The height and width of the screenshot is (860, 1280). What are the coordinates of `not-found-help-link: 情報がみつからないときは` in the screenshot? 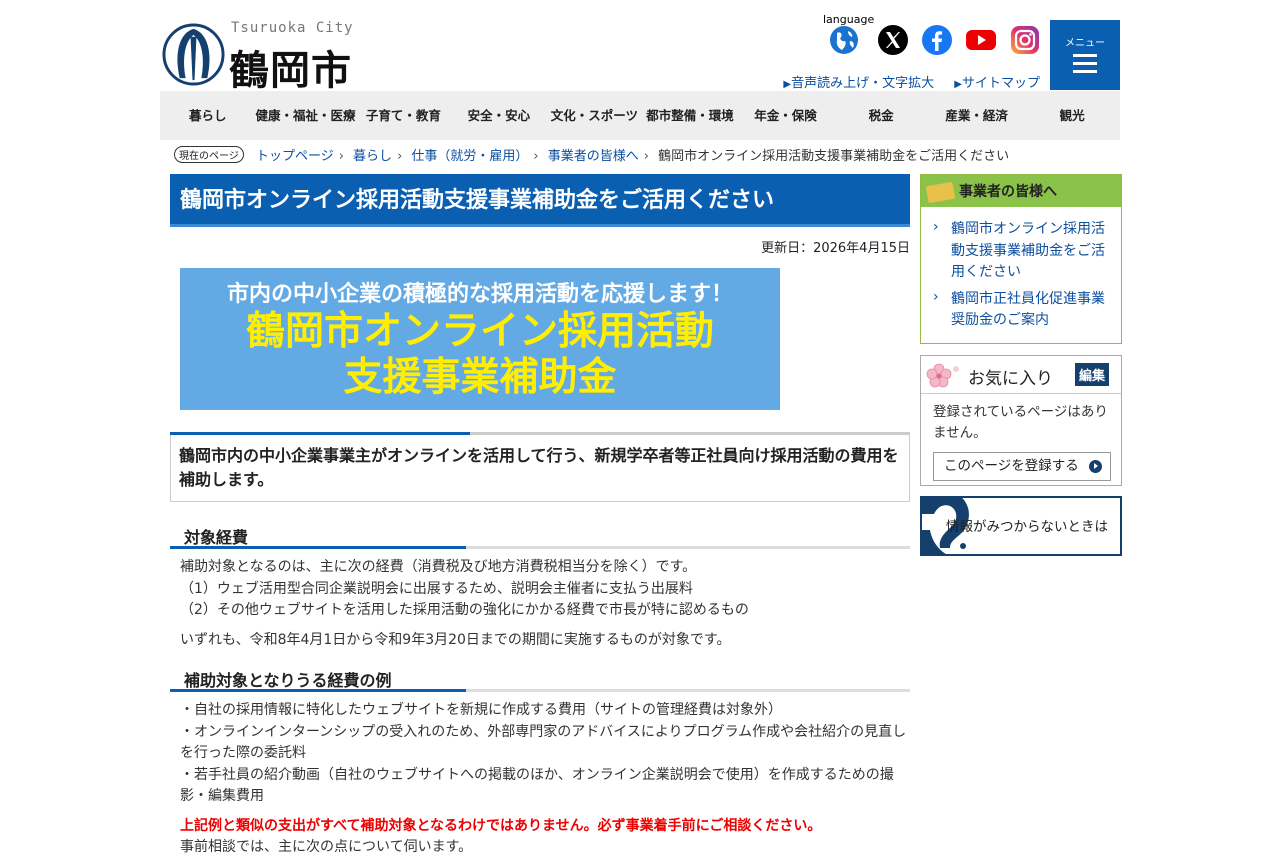 It's located at (1021, 526).